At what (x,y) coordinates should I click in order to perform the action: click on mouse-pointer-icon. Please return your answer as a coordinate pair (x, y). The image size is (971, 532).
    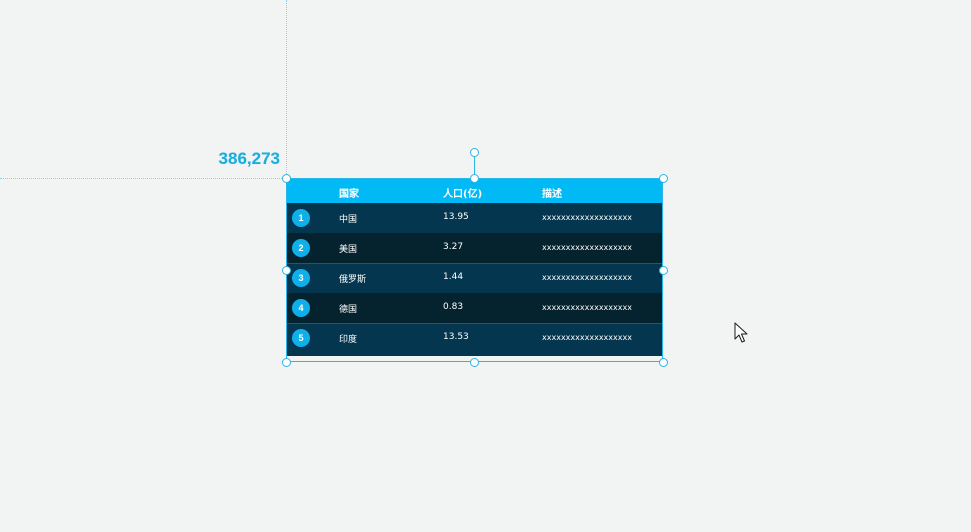
    Looking at the image, I should click on (741, 332).